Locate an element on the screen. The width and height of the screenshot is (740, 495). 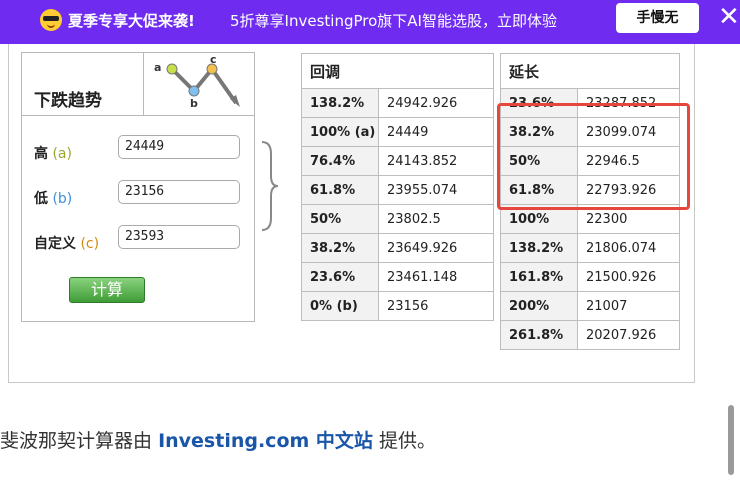
downtrend-diagram-icon: a b c is located at coordinates (197, 81).